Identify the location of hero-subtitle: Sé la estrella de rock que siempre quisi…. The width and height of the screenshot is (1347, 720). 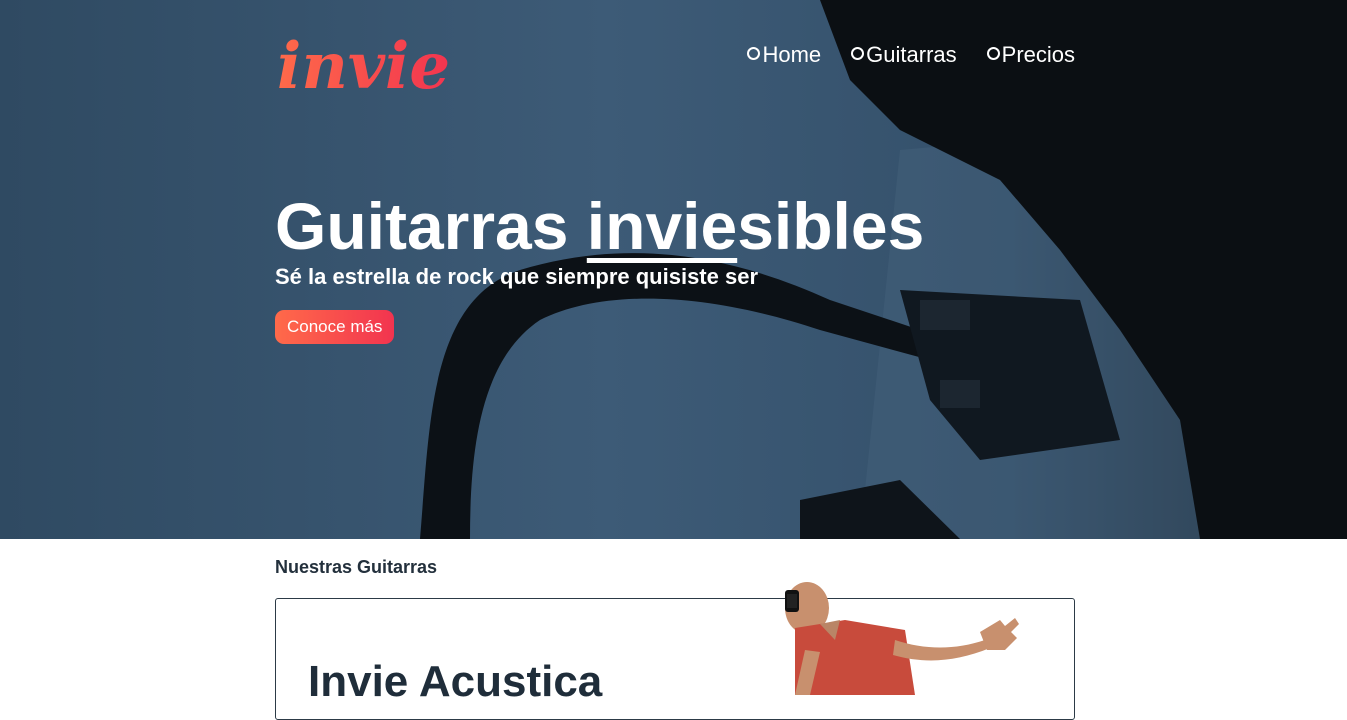
(517, 276).